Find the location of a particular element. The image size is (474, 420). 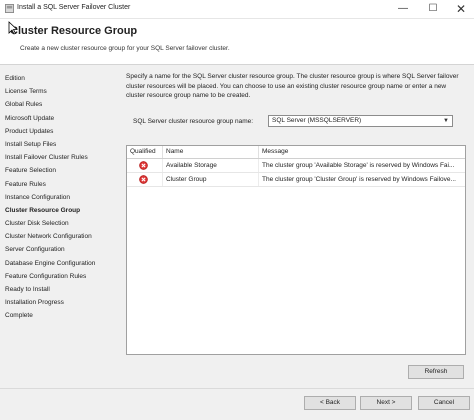

column-header-name: Name is located at coordinates (211, 152).